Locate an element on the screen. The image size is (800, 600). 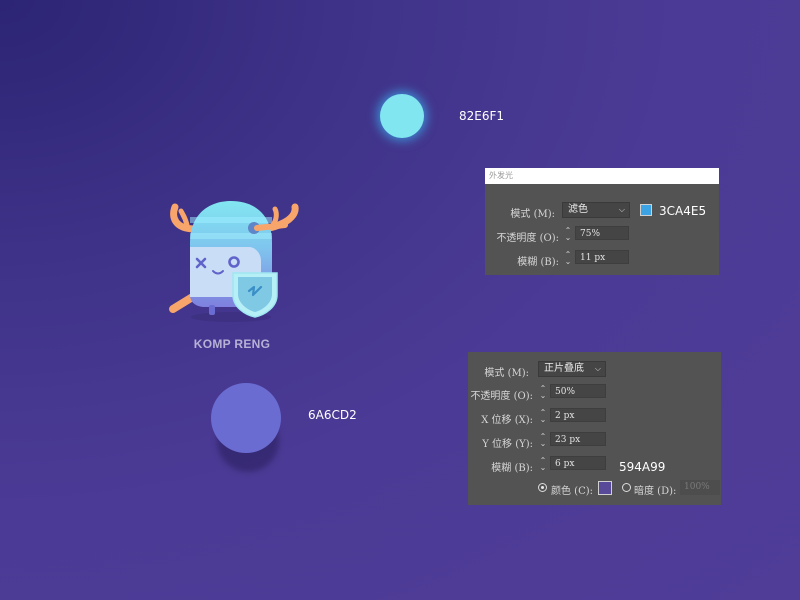
glow-mode-select: 滤色 ⌵ is located at coordinates (596, 210).